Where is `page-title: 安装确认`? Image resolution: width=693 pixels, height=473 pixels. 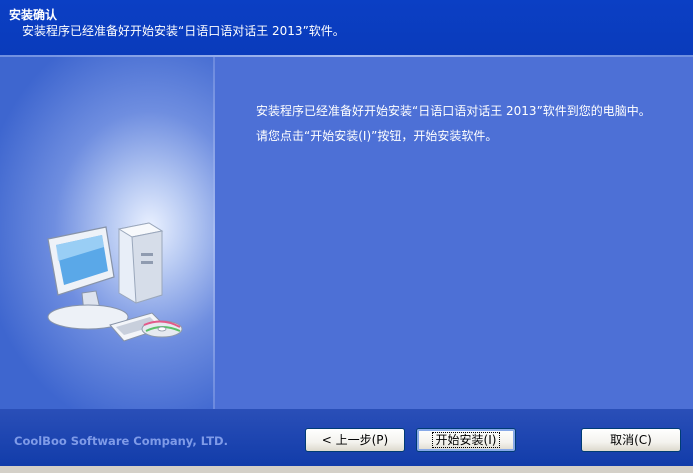 page-title: 安装确认 is located at coordinates (33, 15).